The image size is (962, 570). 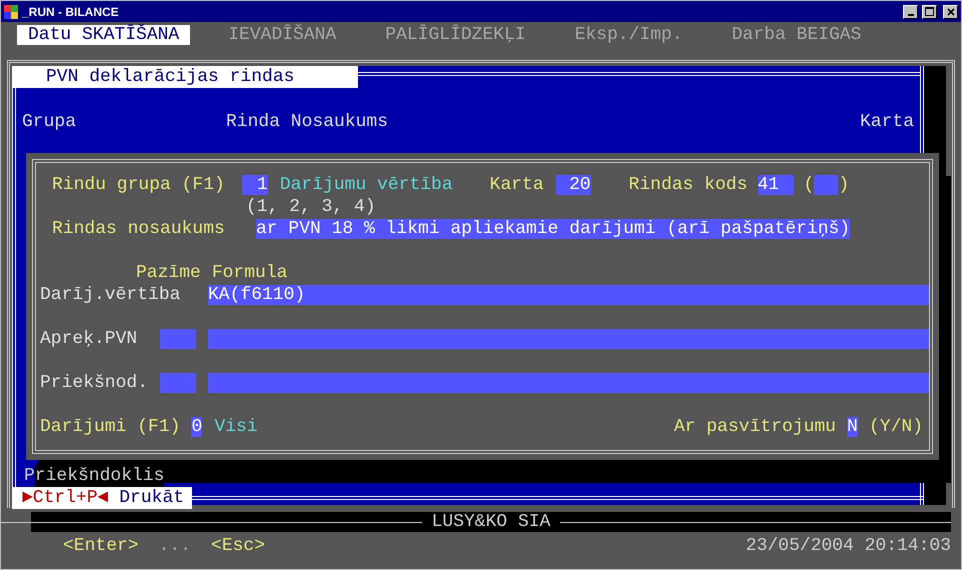 I want to click on maximize-icon, so click(x=929, y=11).